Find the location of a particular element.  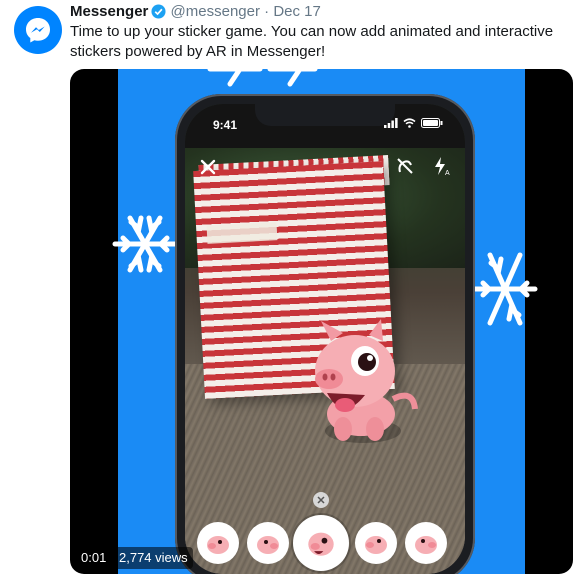

wifi-icon is located at coordinates (409, 123).